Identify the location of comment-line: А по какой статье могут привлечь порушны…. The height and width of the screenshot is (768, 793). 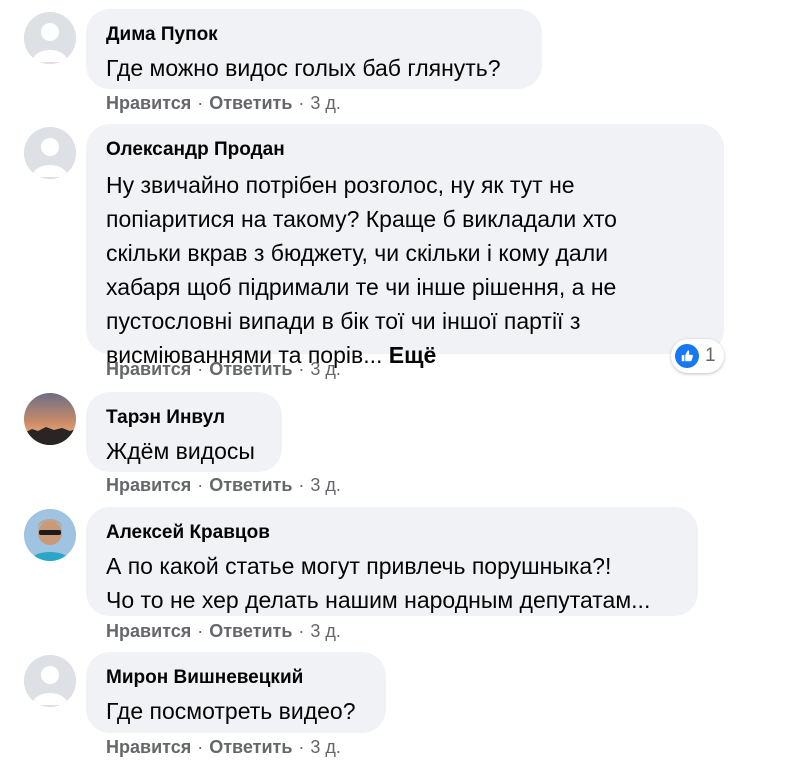
(359, 566).